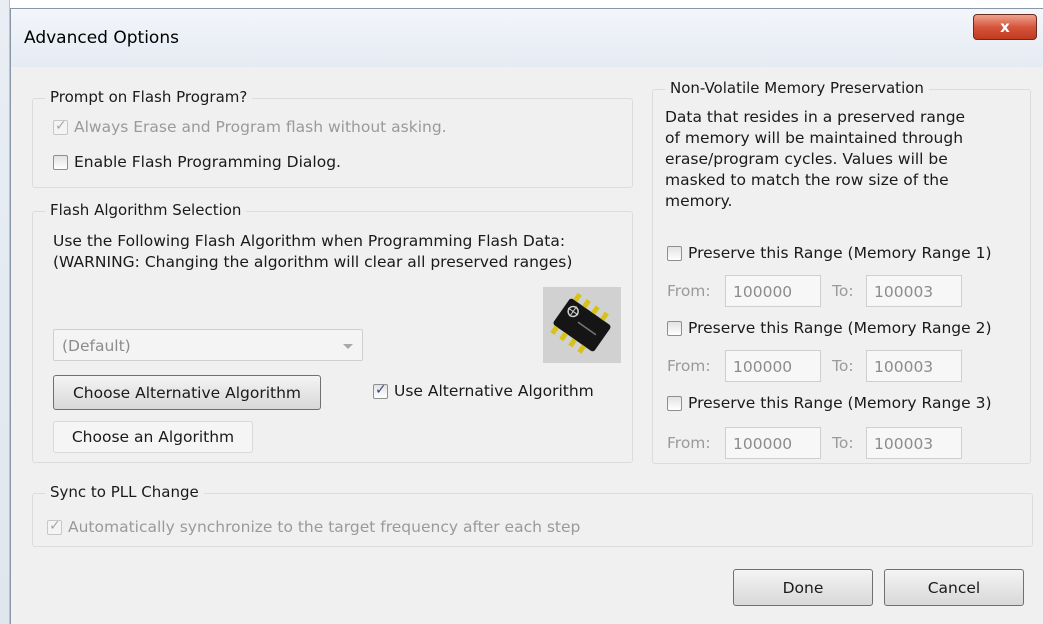  Describe the element at coordinates (208, 345) in the screenshot. I see `algorithm-dropdown: (Default)` at that location.